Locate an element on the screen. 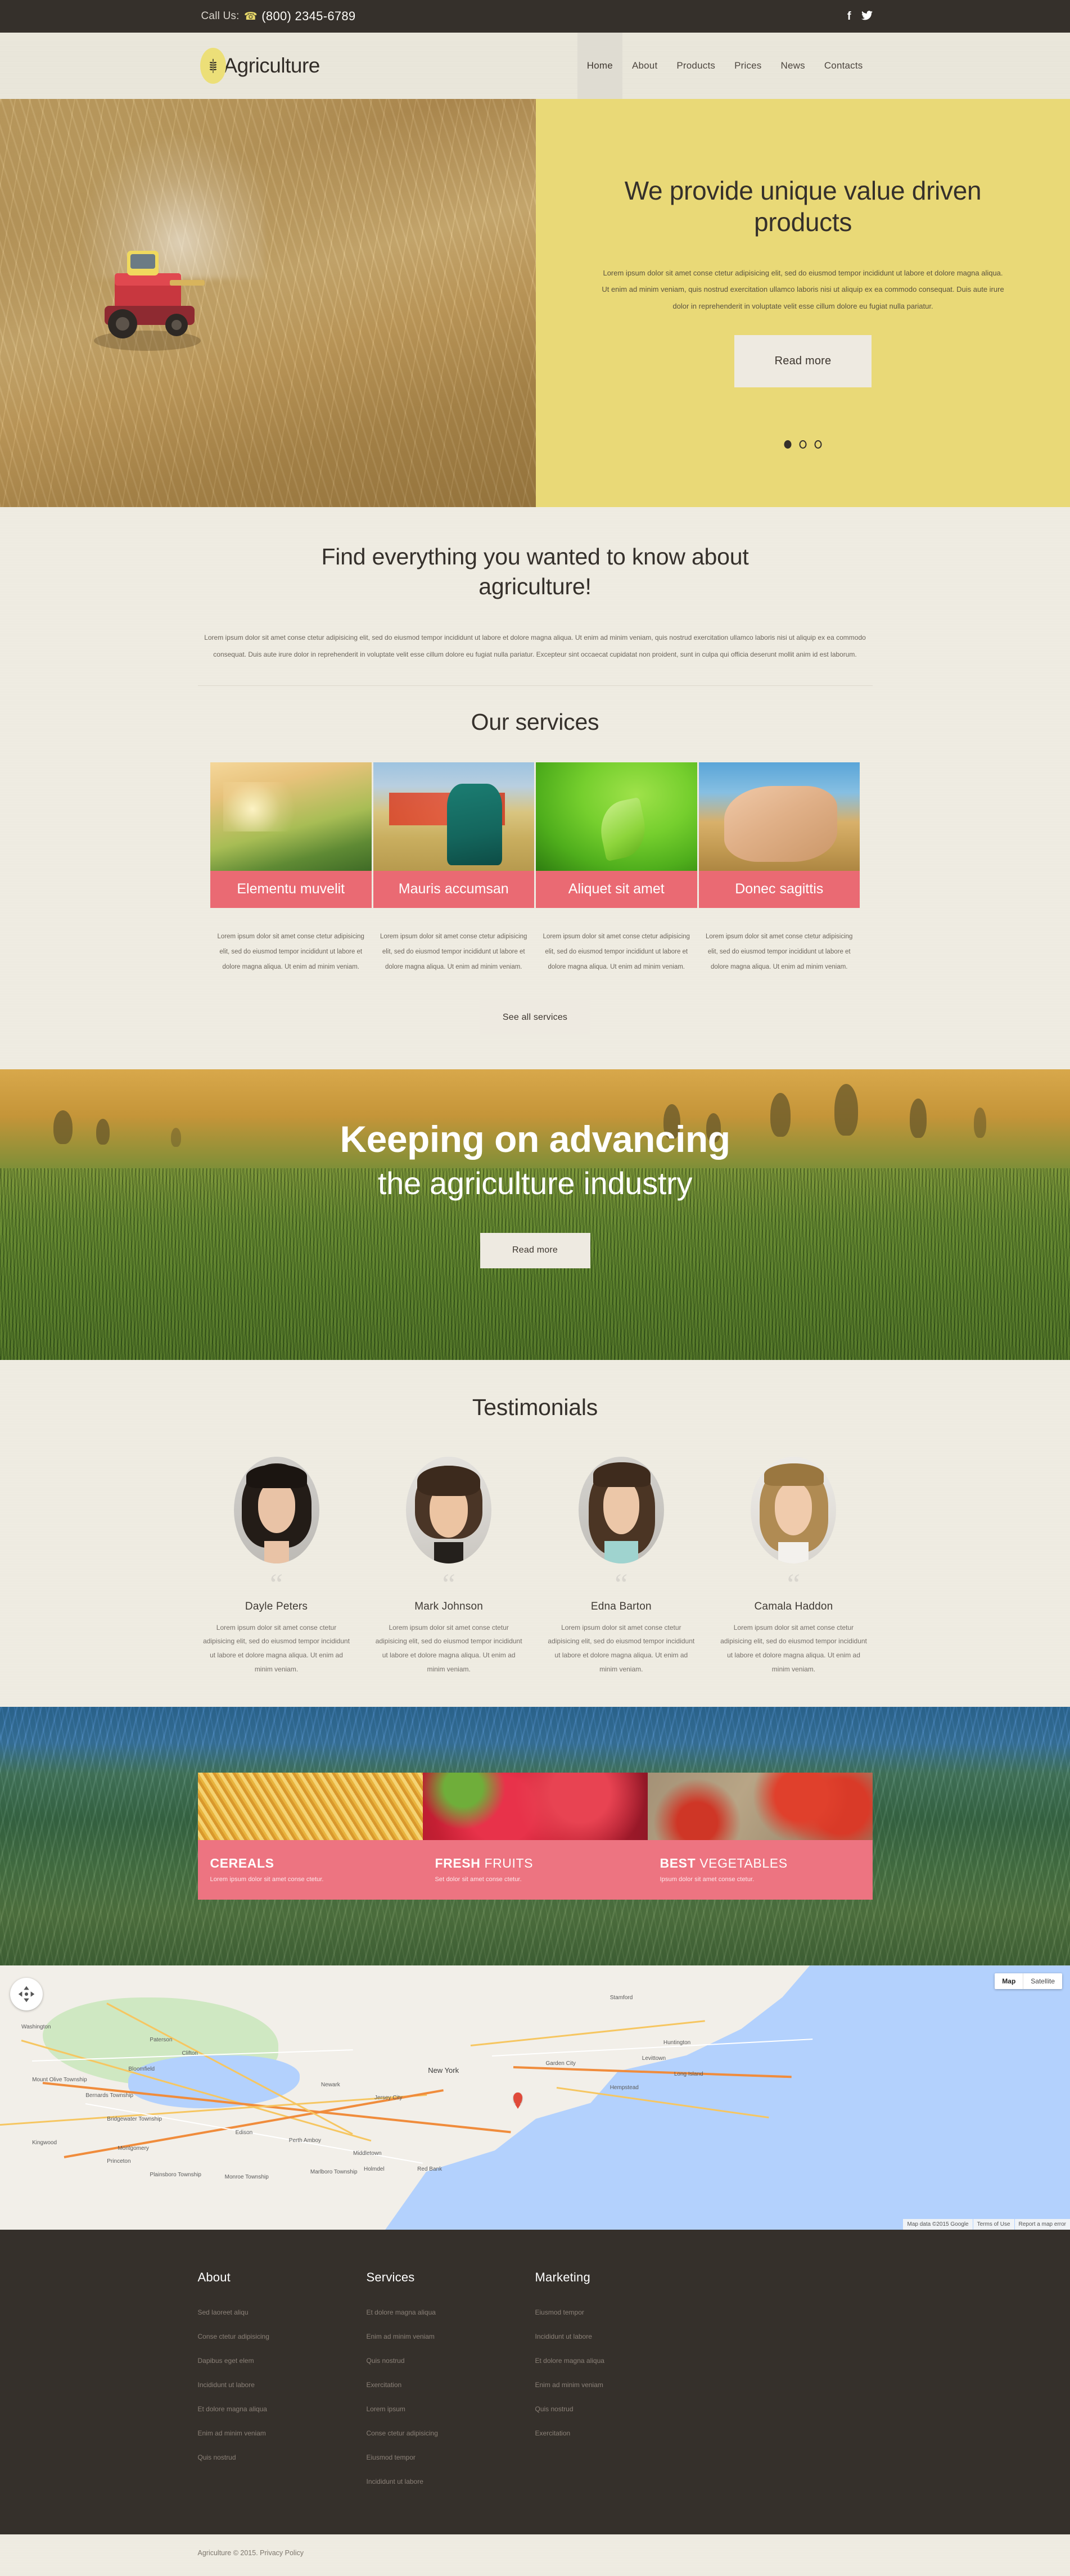 The image size is (1070, 2576). nav-item-news: News is located at coordinates (793, 66).